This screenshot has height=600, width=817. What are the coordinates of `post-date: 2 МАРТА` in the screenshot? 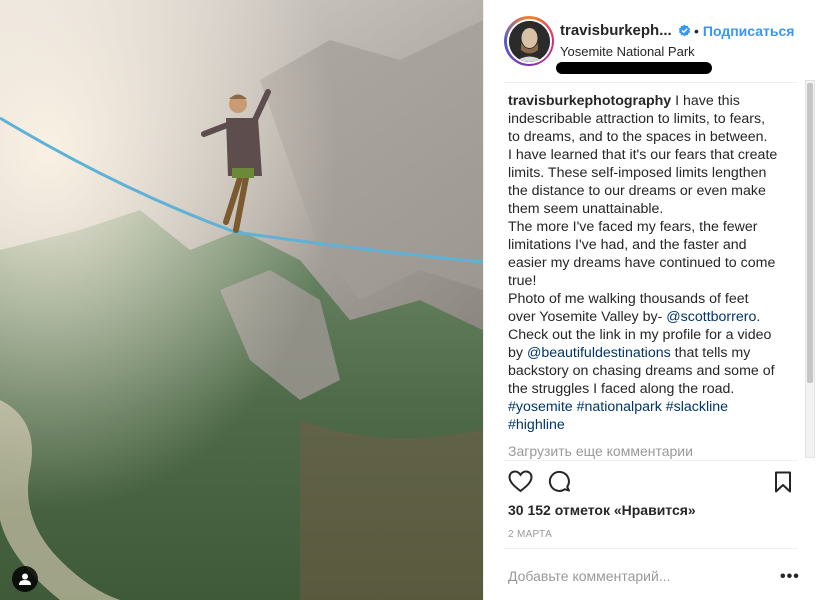 It's located at (530, 534).